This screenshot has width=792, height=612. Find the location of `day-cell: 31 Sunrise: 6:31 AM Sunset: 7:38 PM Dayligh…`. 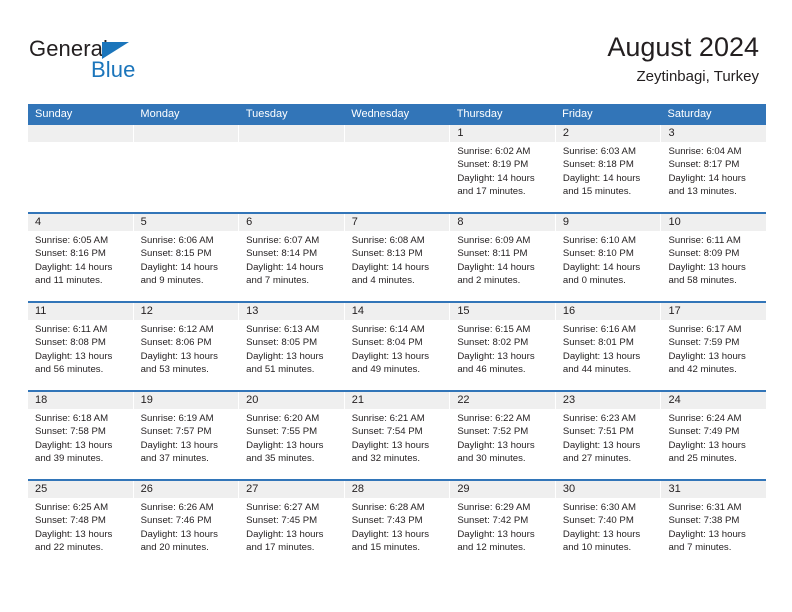

day-cell: 31 Sunrise: 6:31 AM Sunset: 7:38 PM Dayligh… is located at coordinates (714, 524).